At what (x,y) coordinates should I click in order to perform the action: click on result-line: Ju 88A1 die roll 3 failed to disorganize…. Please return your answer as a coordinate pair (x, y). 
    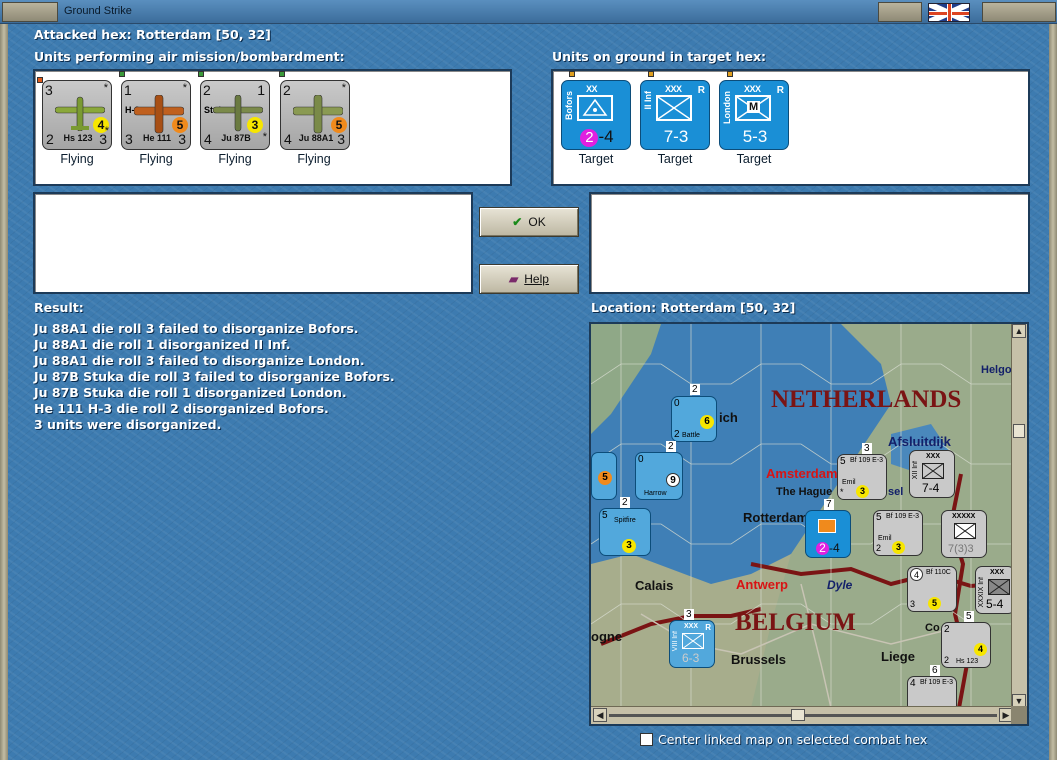
    Looking at the image, I should click on (196, 328).